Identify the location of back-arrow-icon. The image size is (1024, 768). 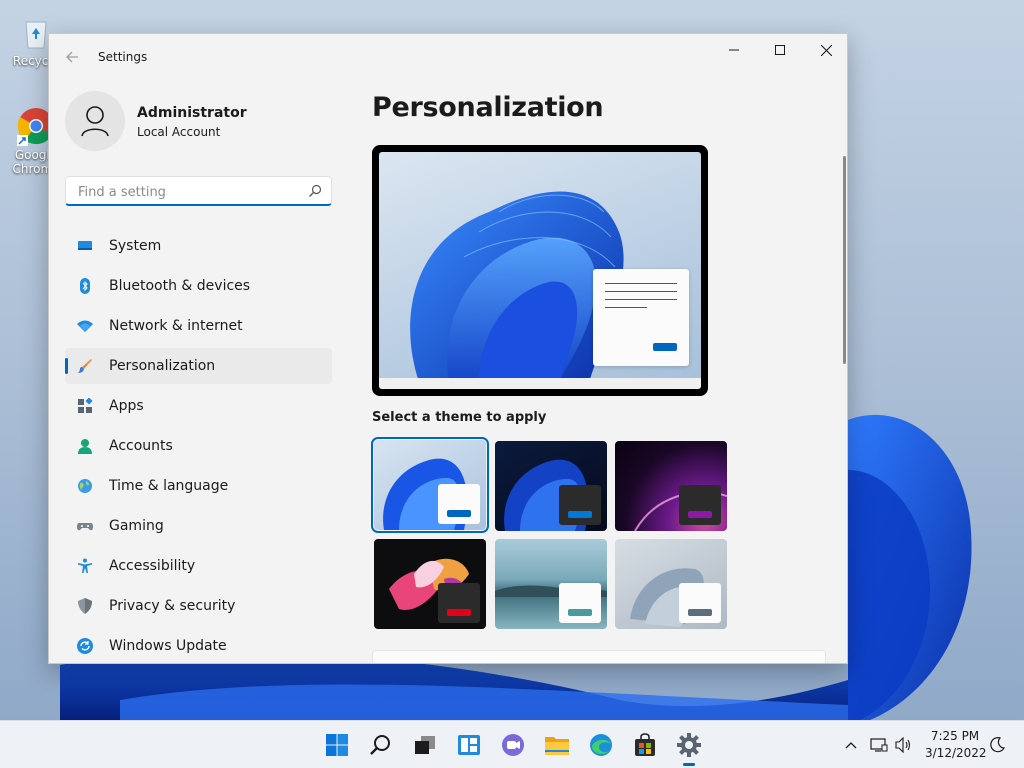
(72, 57).